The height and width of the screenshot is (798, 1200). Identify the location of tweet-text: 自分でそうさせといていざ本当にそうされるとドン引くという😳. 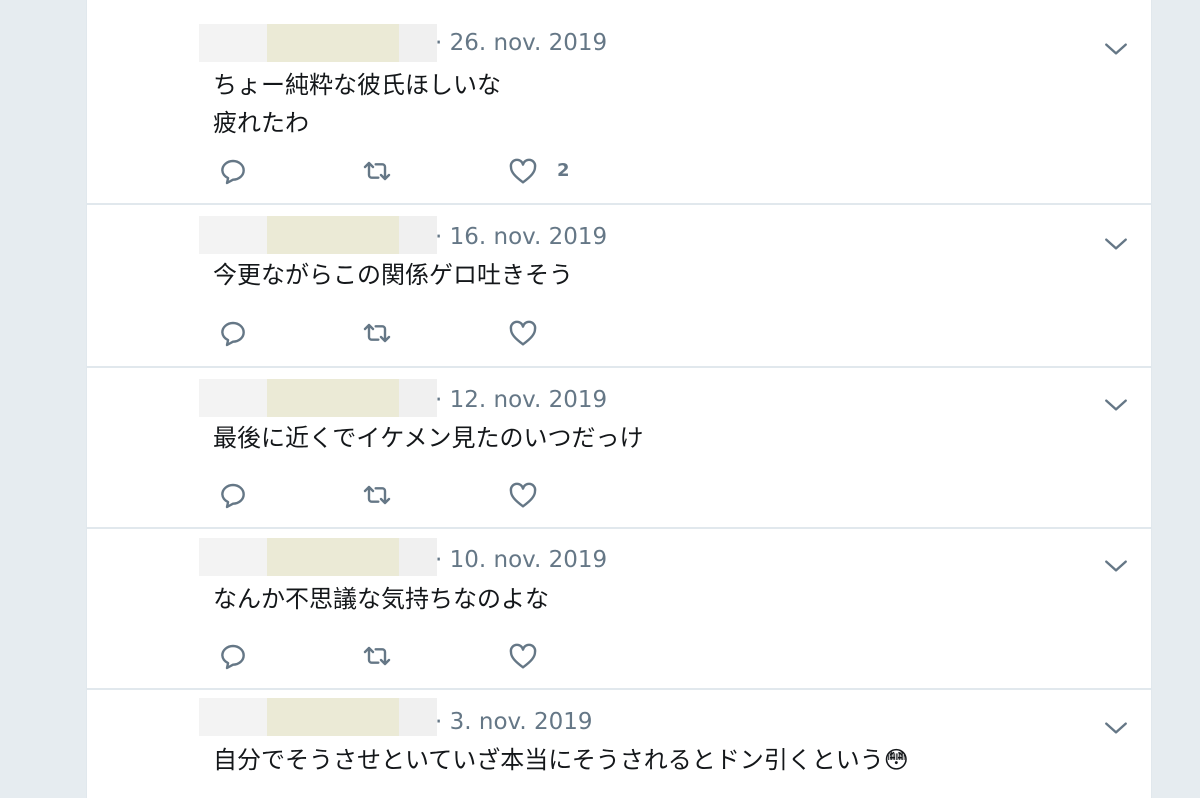
(561, 760).